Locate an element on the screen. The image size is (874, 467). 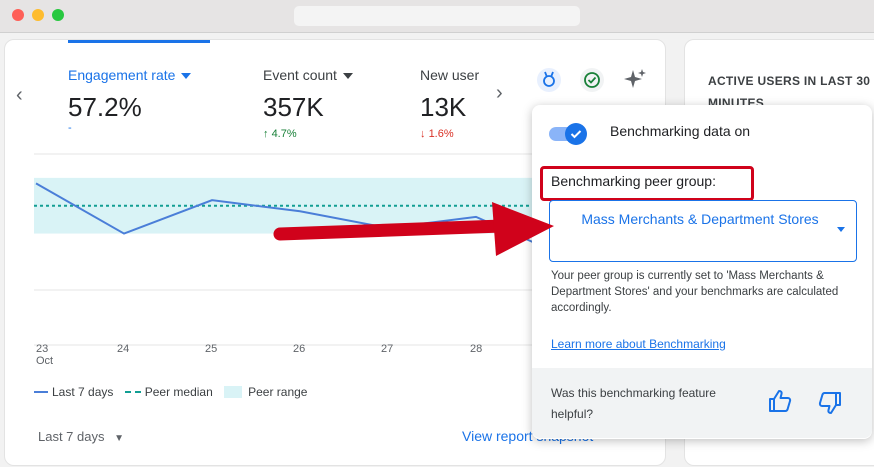
toggle-knob is located at coordinates (576, 134).